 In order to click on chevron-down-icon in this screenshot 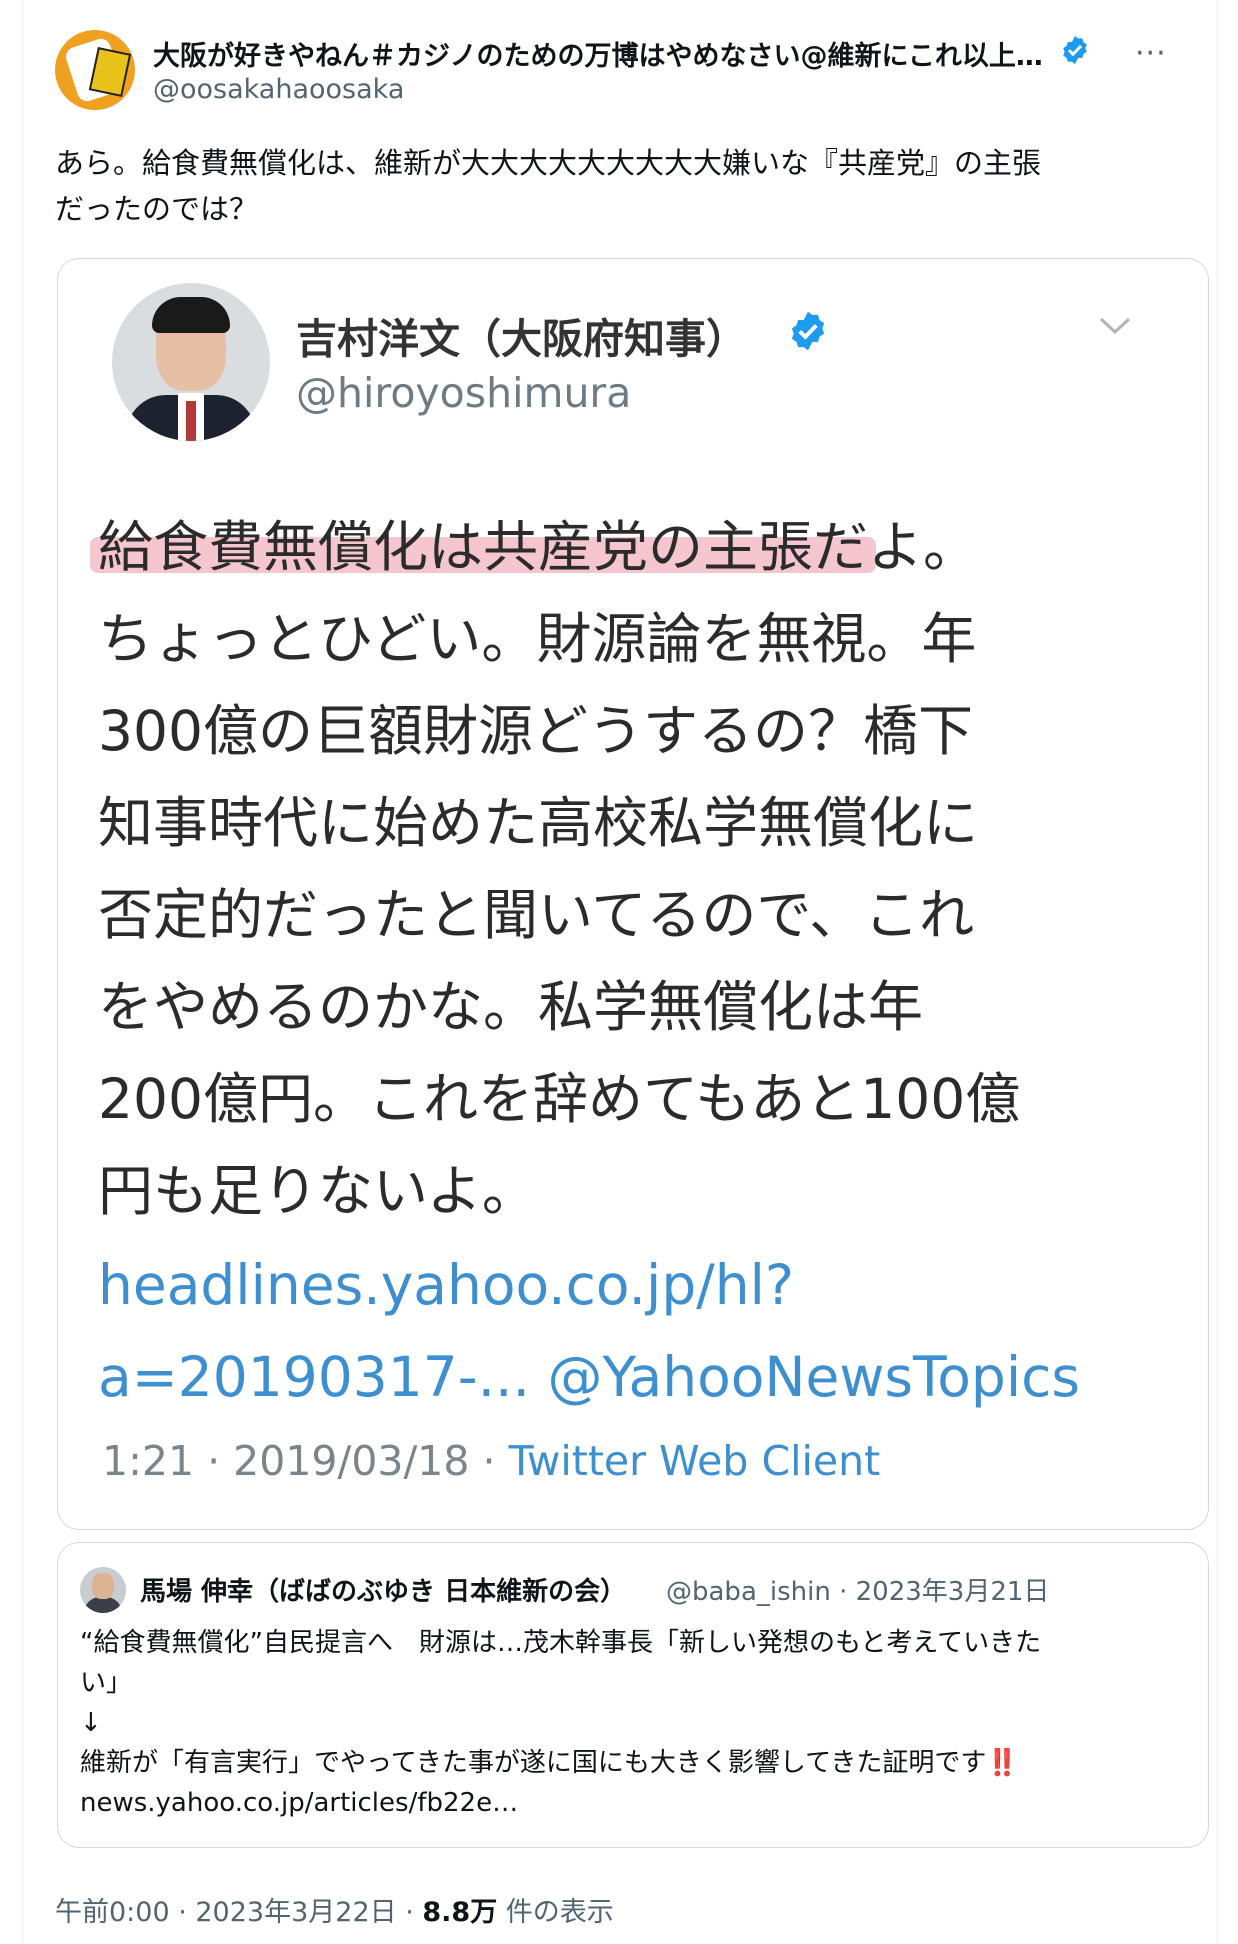, I will do `click(1115, 326)`.